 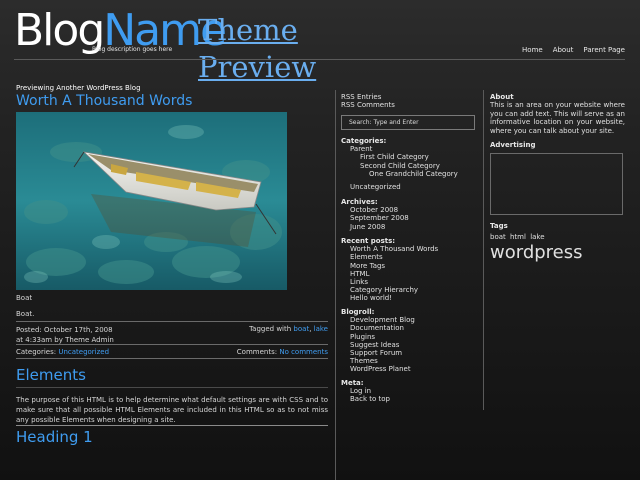 What do you see at coordinates (319, 59) in the screenshot?
I see `header-divider` at bounding box center [319, 59].